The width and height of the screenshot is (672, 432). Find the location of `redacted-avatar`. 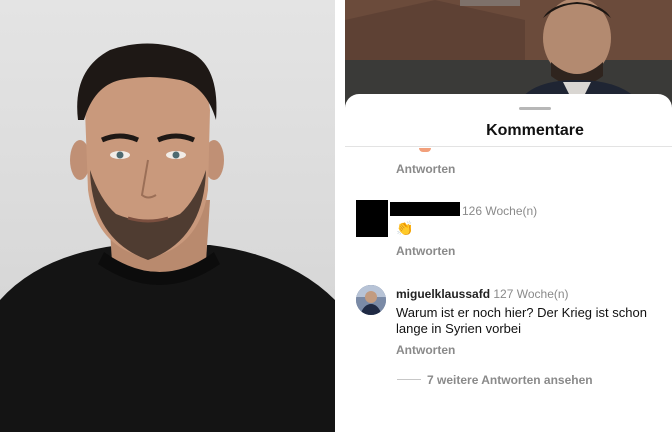

redacted-avatar is located at coordinates (372, 218).